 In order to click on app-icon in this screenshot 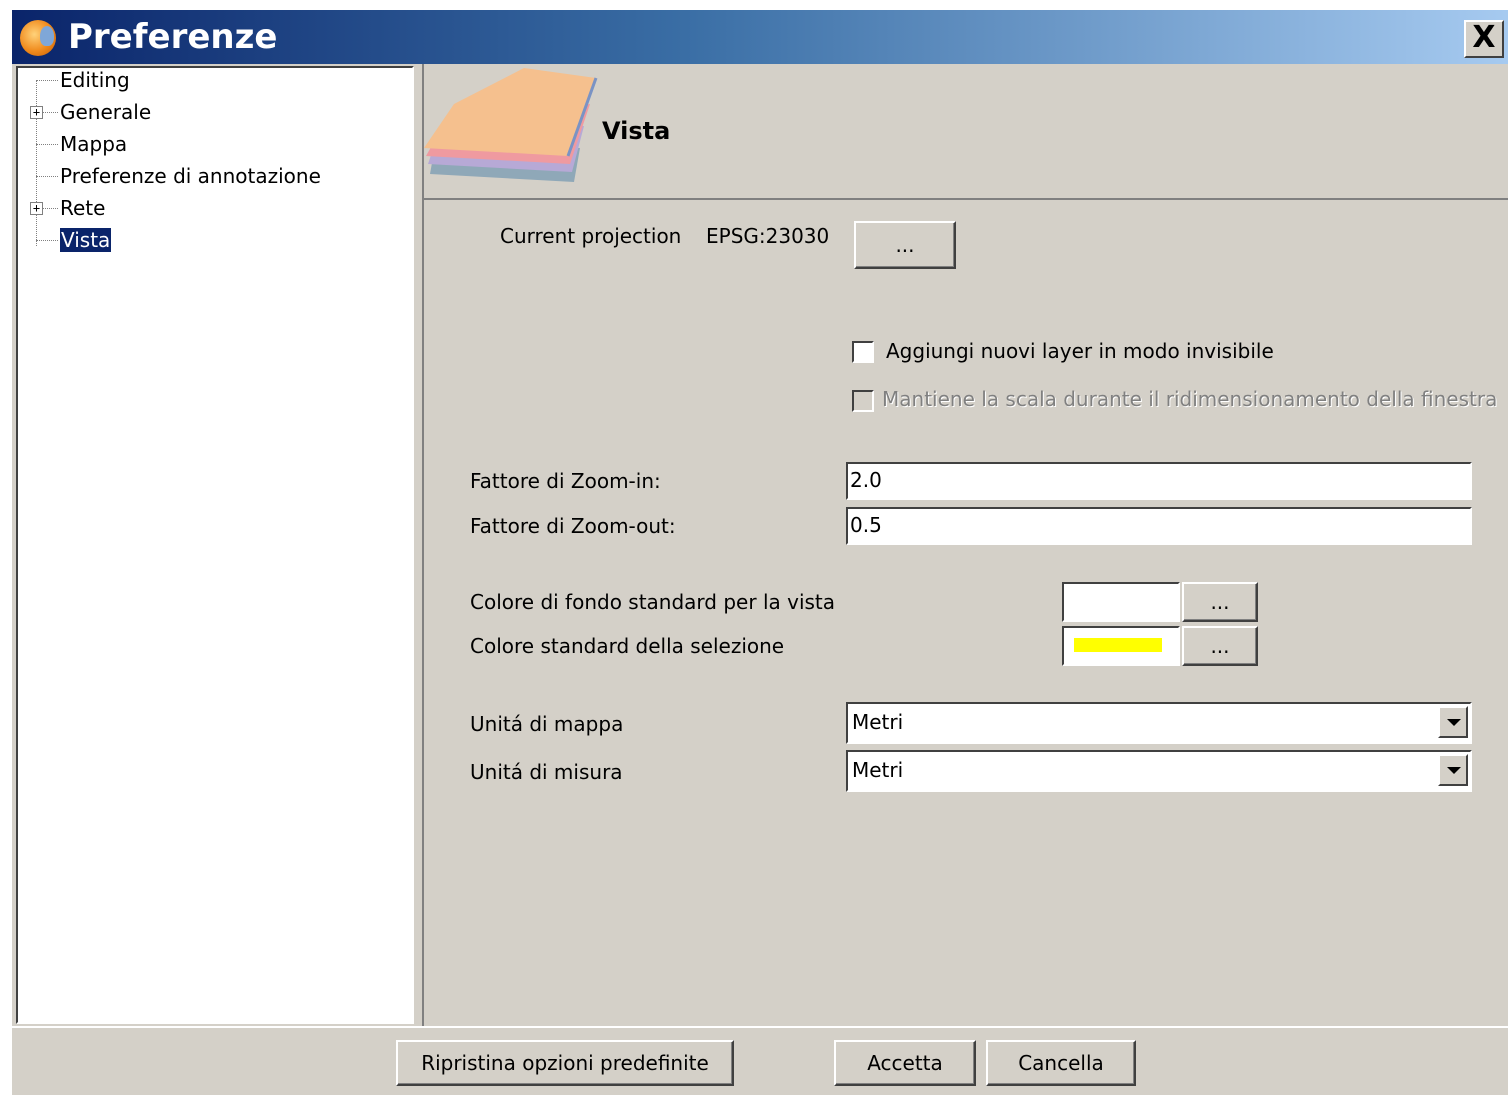, I will do `click(38, 38)`.